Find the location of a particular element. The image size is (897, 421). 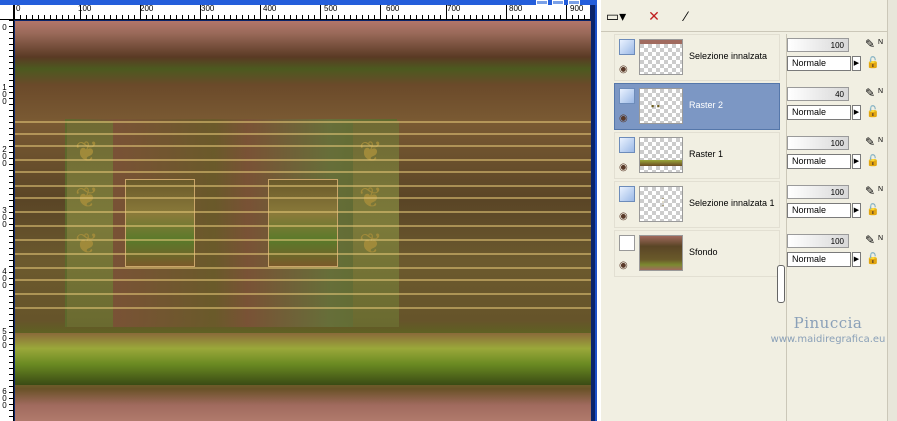

layer-controls: 40 ✎ N Normale ▶ 🔓 is located at coordinates (837, 106).